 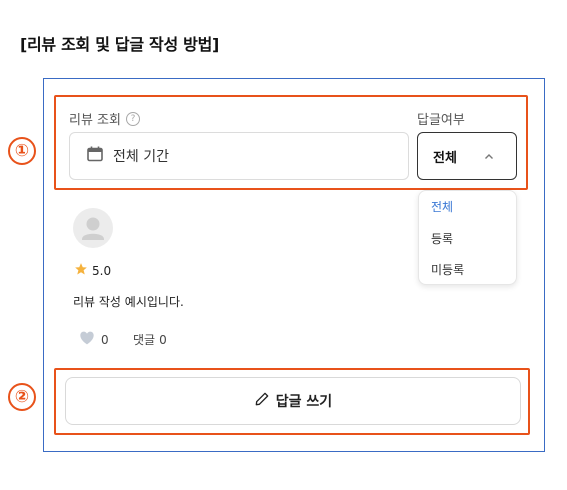 I want to click on heart-icon, so click(x=87, y=339).